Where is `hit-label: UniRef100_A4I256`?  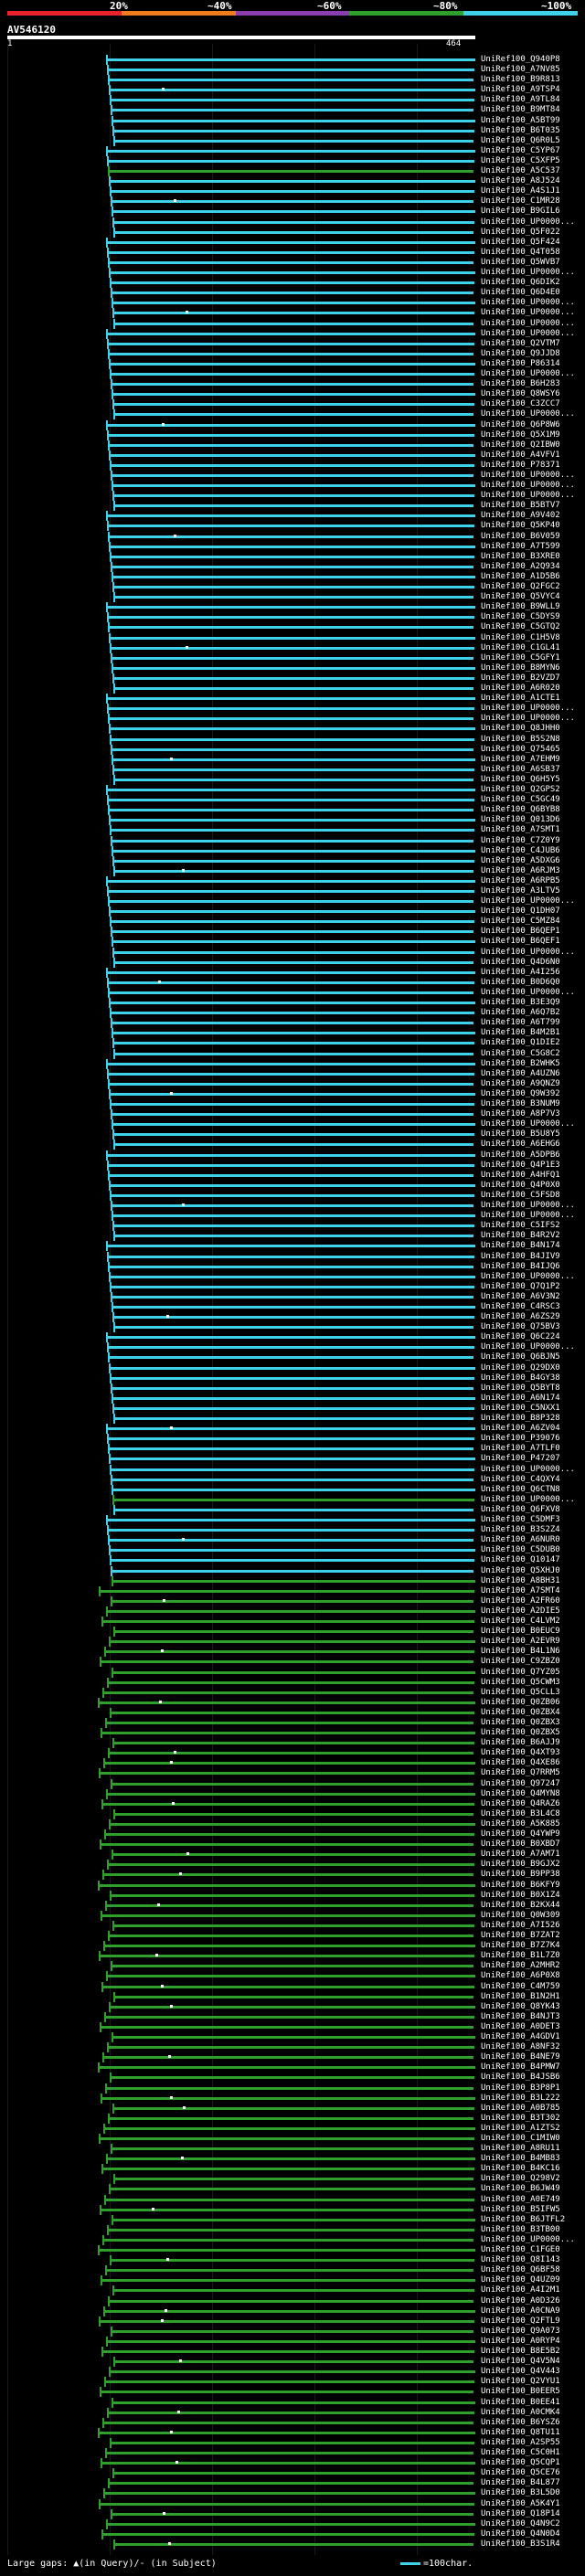
hit-label: UniRef100_A4I256 is located at coordinates (532, 973).